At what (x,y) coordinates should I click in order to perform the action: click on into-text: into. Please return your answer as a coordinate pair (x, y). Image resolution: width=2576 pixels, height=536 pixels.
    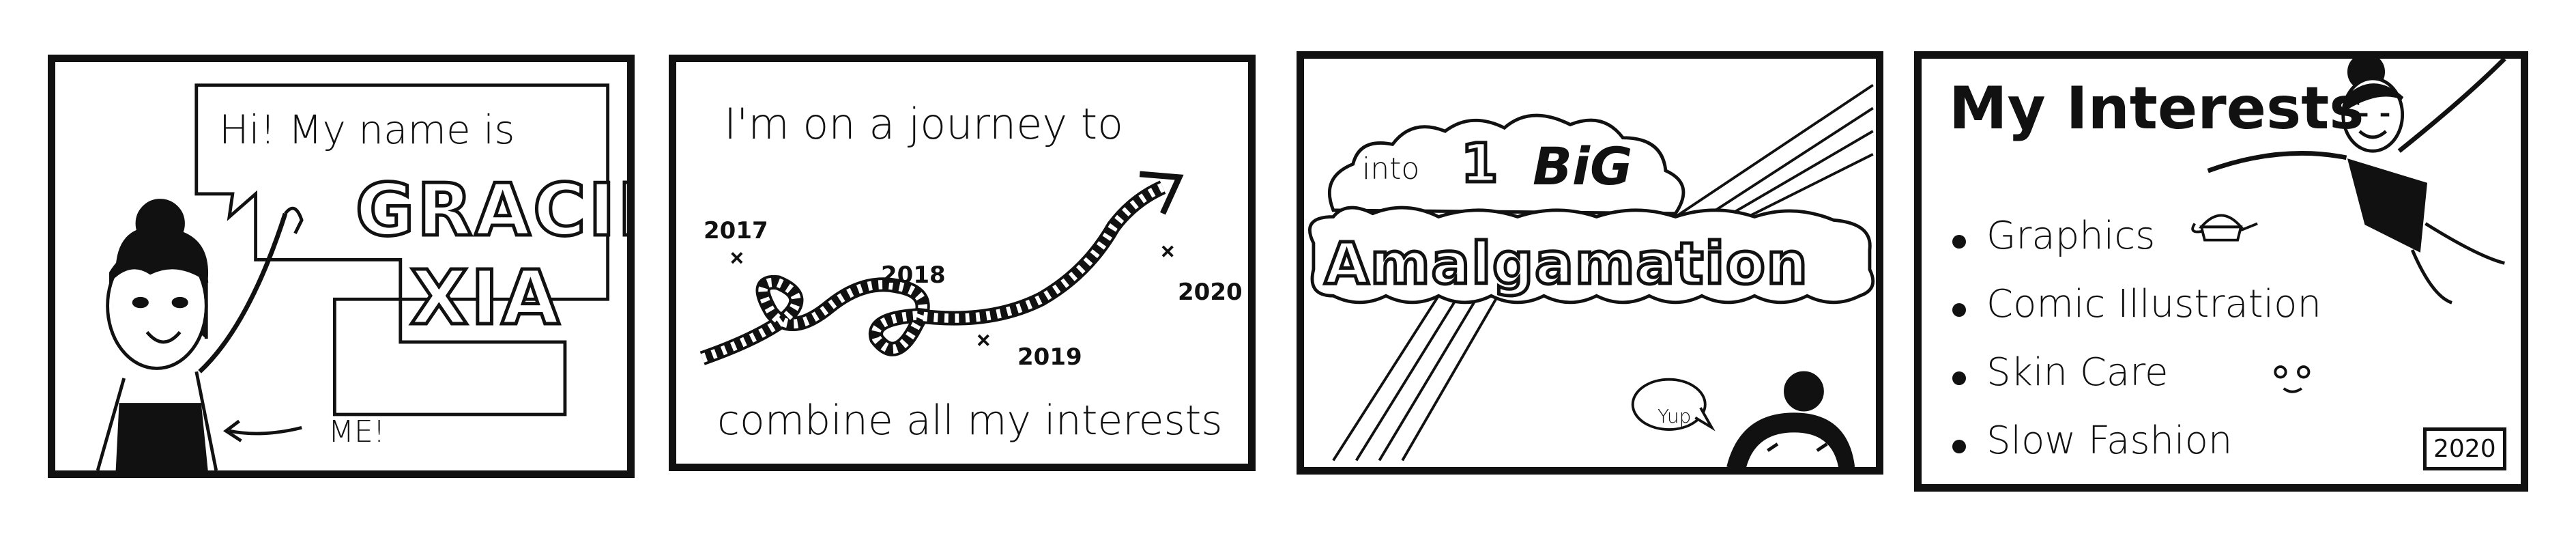
    Looking at the image, I should click on (1391, 169).